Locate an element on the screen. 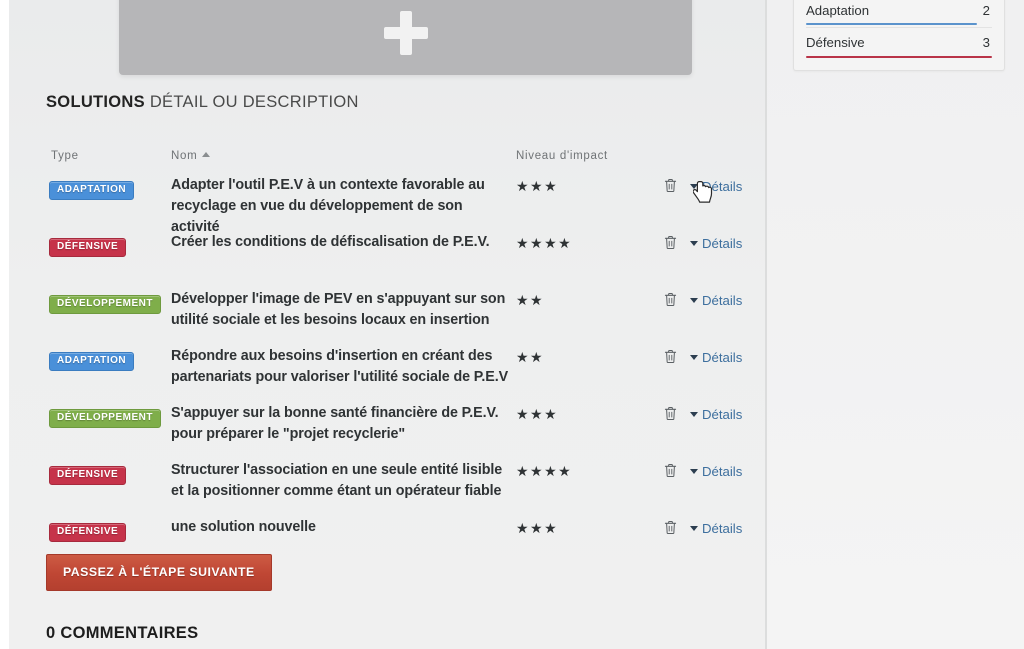 The width and height of the screenshot is (1024, 649). comments-heading: 0 COMMENTAIRES is located at coordinates (122, 633).